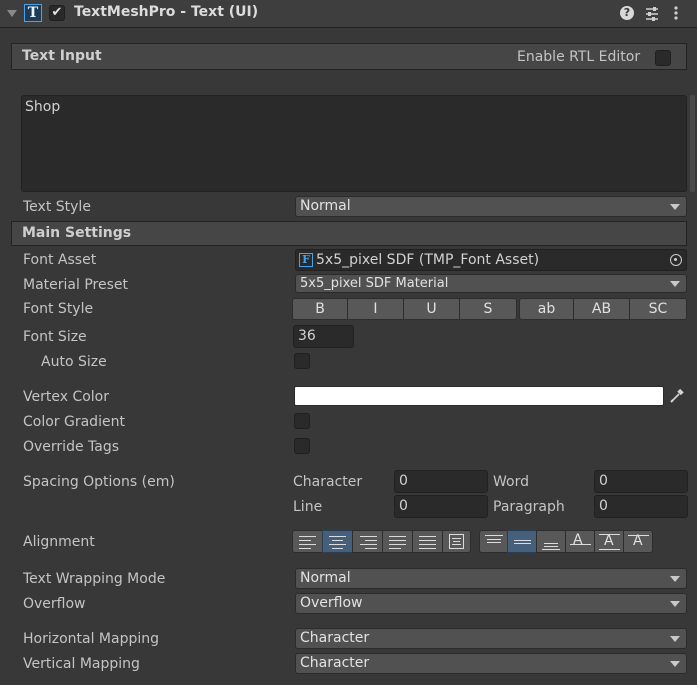 This screenshot has width=697, height=685. What do you see at coordinates (55, 337) in the screenshot?
I see `font-size-label: Font Size` at bounding box center [55, 337].